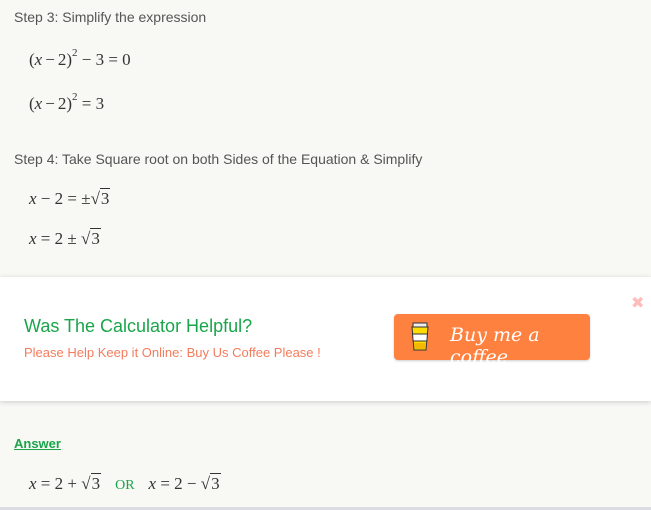  What do you see at coordinates (106, 59) in the screenshot?
I see `equation-rest: − 3 = 0` at bounding box center [106, 59].